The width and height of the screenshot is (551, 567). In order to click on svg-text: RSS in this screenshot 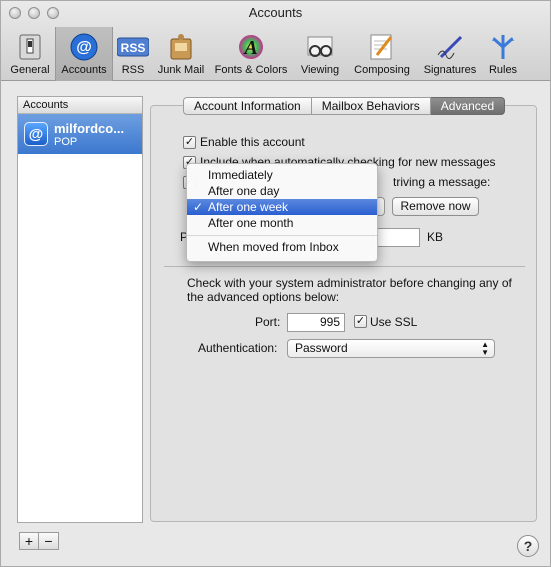, I will do `click(133, 48)`.